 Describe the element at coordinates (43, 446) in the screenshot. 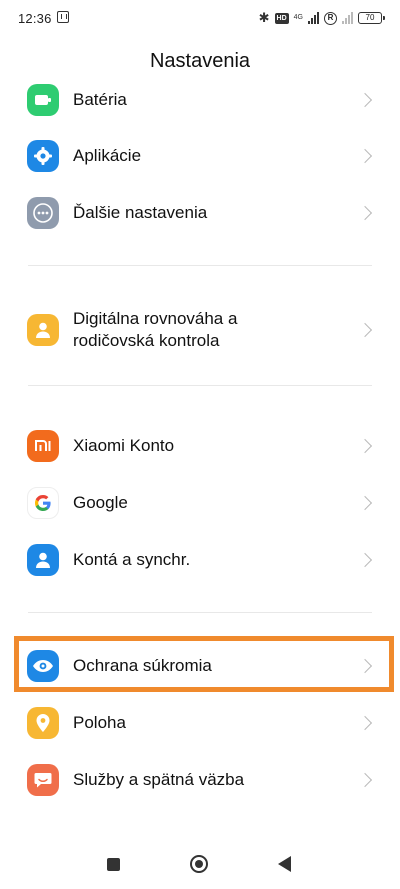

I see `mi-logo-icon` at that location.